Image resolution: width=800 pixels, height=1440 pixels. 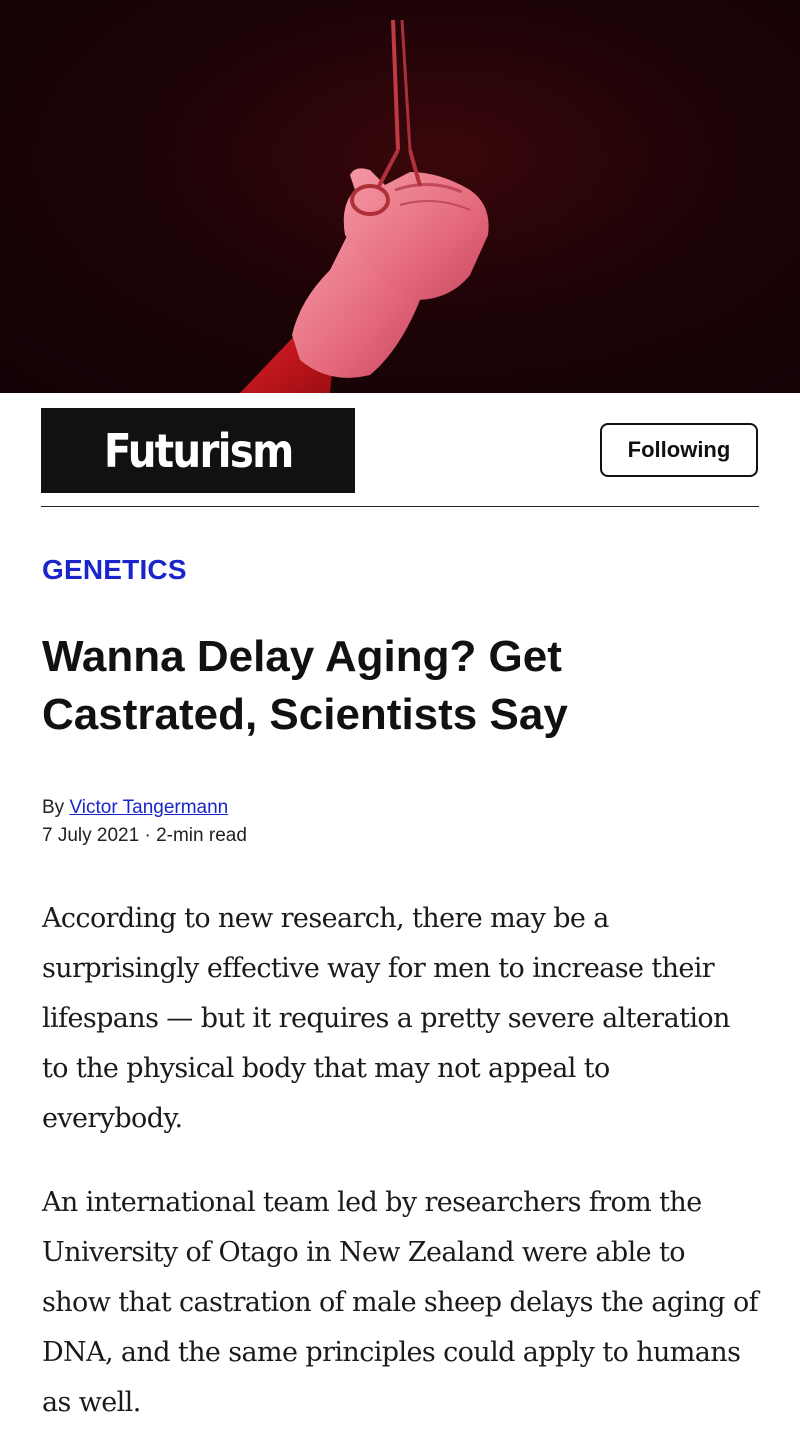 What do you see at coordinates (400, 570) in the screenshot?
I see `category-label: GENETICS` at bounding box center [400, 570].